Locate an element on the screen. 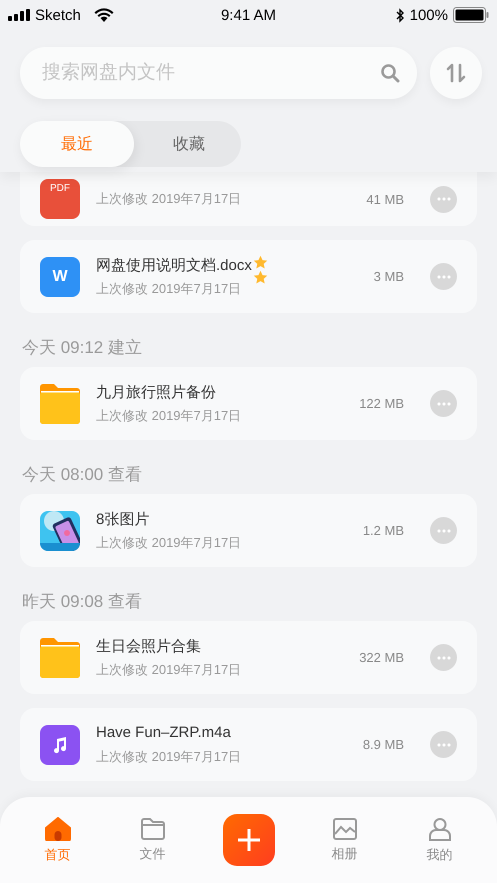  file-name: 网盘使用说明文档.docx is located at coordinates (174, 265).